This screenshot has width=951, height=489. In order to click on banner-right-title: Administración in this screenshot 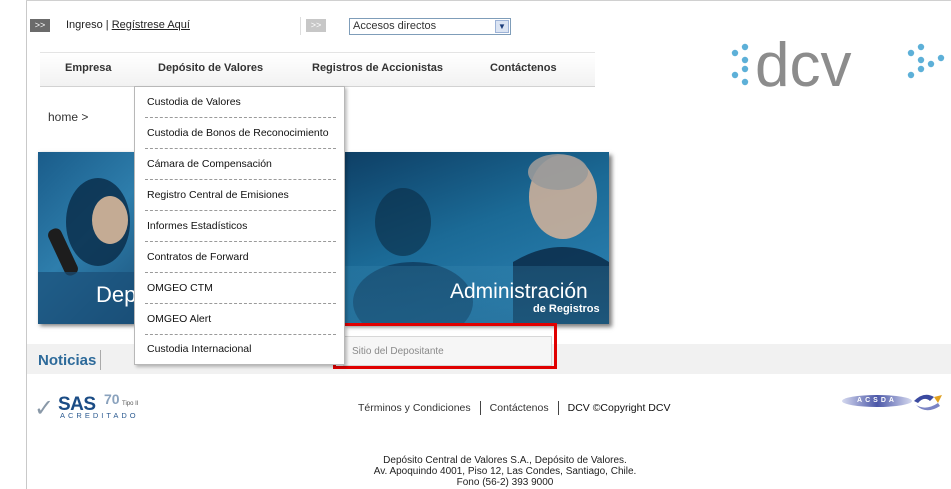, I will do `click(519, 291)`.